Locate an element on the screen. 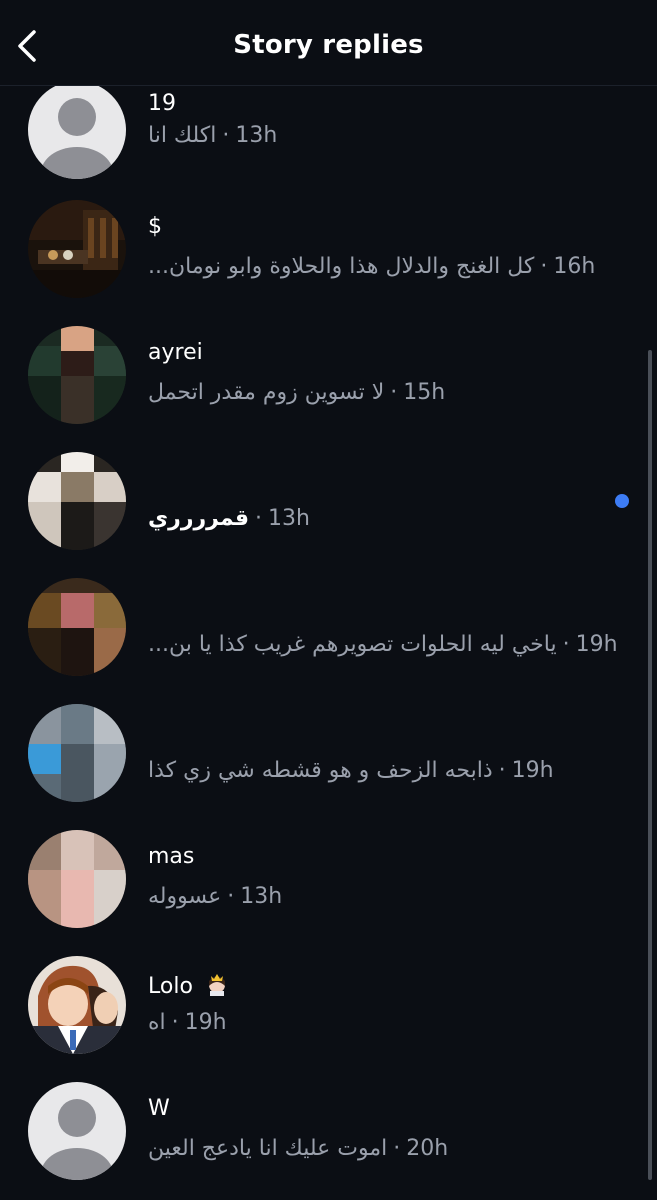  header: Story replies is located at coordinates (328, 43).